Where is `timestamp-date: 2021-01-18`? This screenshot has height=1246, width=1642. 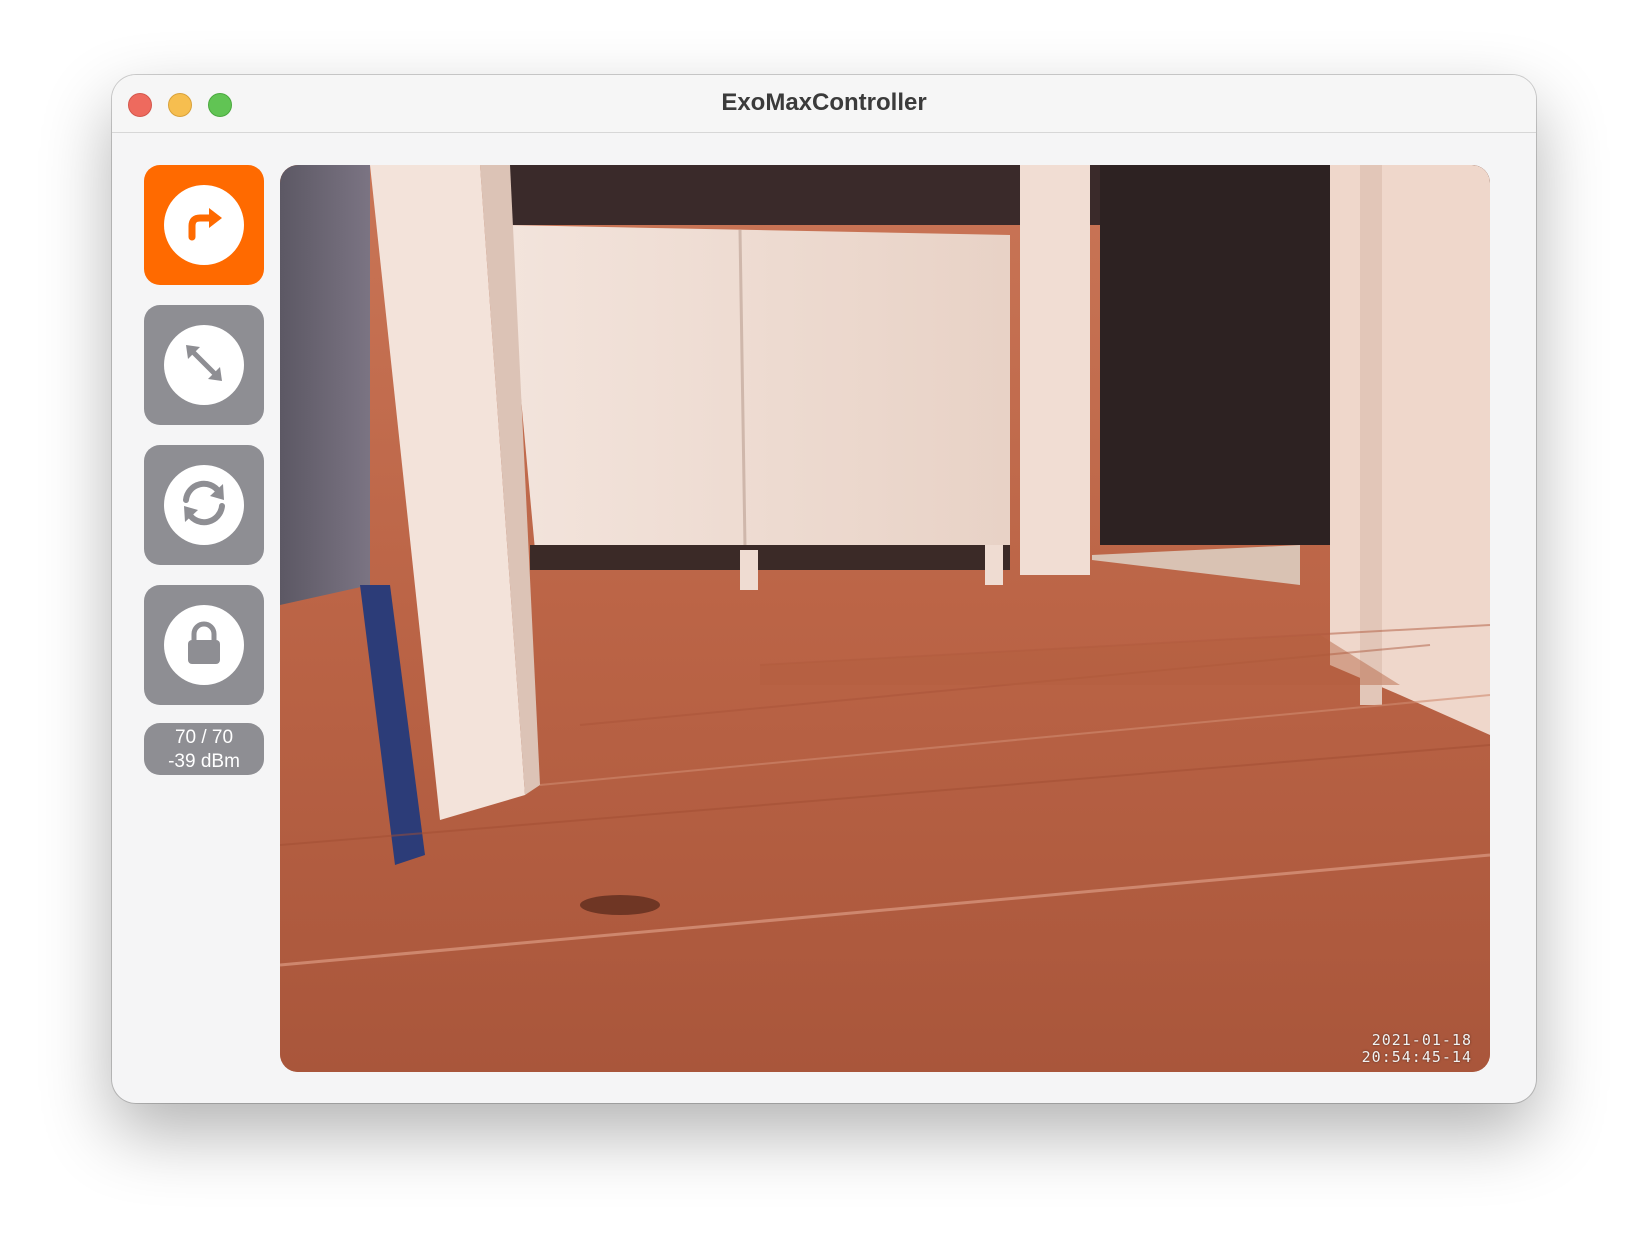 timestamp-date: 2021-01-18 is located at coordinates (1421, 1040).